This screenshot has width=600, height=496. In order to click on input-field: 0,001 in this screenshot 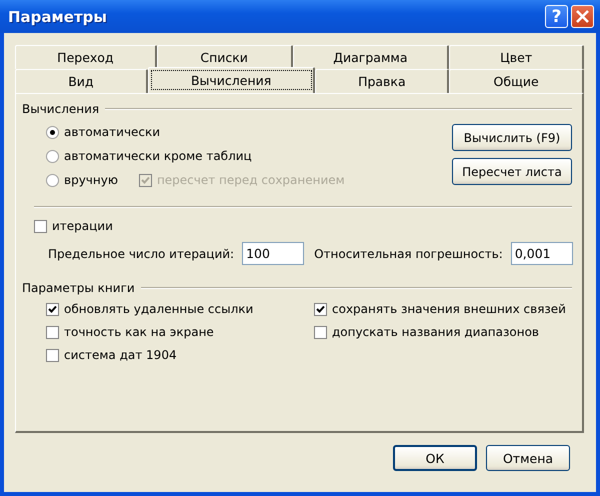, I will do `click(541, 253)`.